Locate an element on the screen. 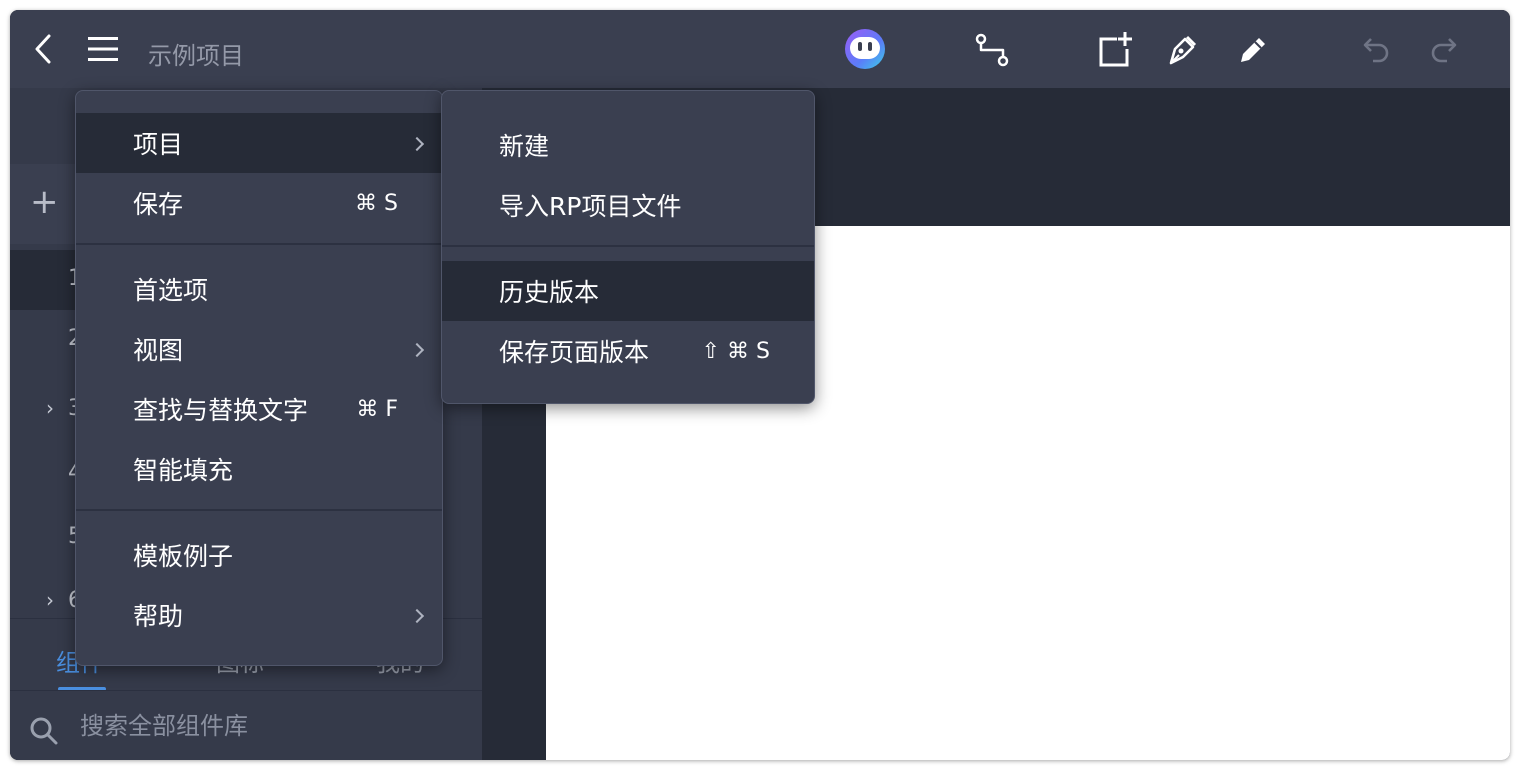 The height and width of the screenshot is (770, 1520). submenu-item-save-page-version: 保存页面版本 ⇧ ⌘ S is located at coordinates (628, 351).